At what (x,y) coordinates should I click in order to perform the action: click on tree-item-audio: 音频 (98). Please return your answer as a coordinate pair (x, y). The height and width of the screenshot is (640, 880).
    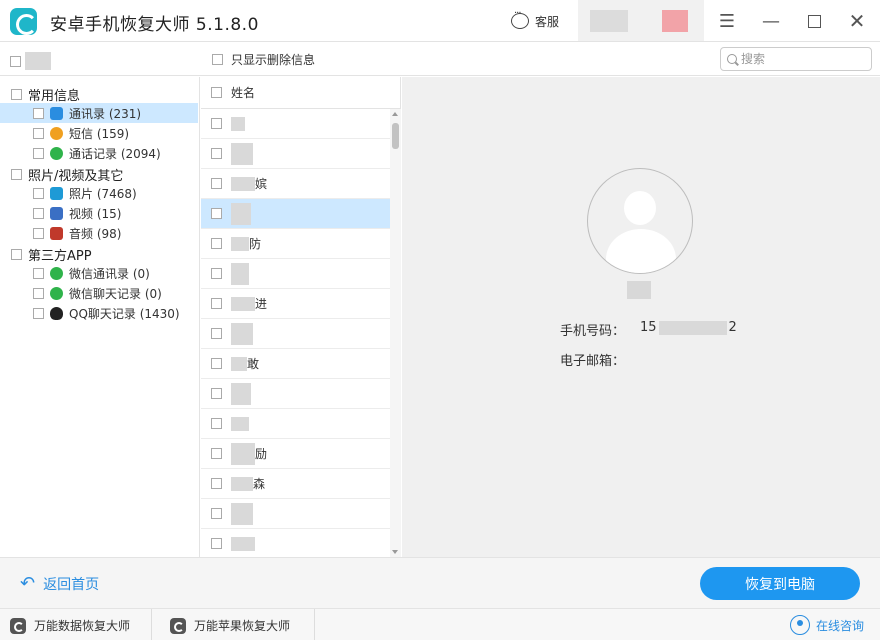
    Looking at the image, I should click on (99, 233).